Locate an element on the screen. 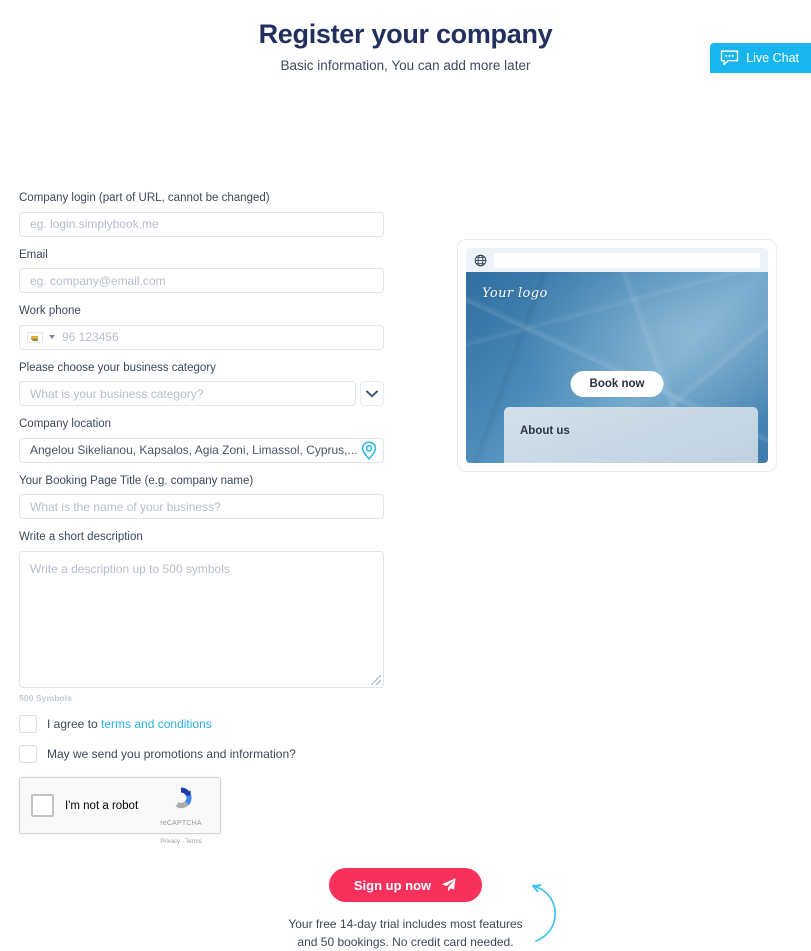 Image resolution: width=811 pixels, height=951 pixels. business-category-row: What is your business category? is located at coordinates (201, 394).